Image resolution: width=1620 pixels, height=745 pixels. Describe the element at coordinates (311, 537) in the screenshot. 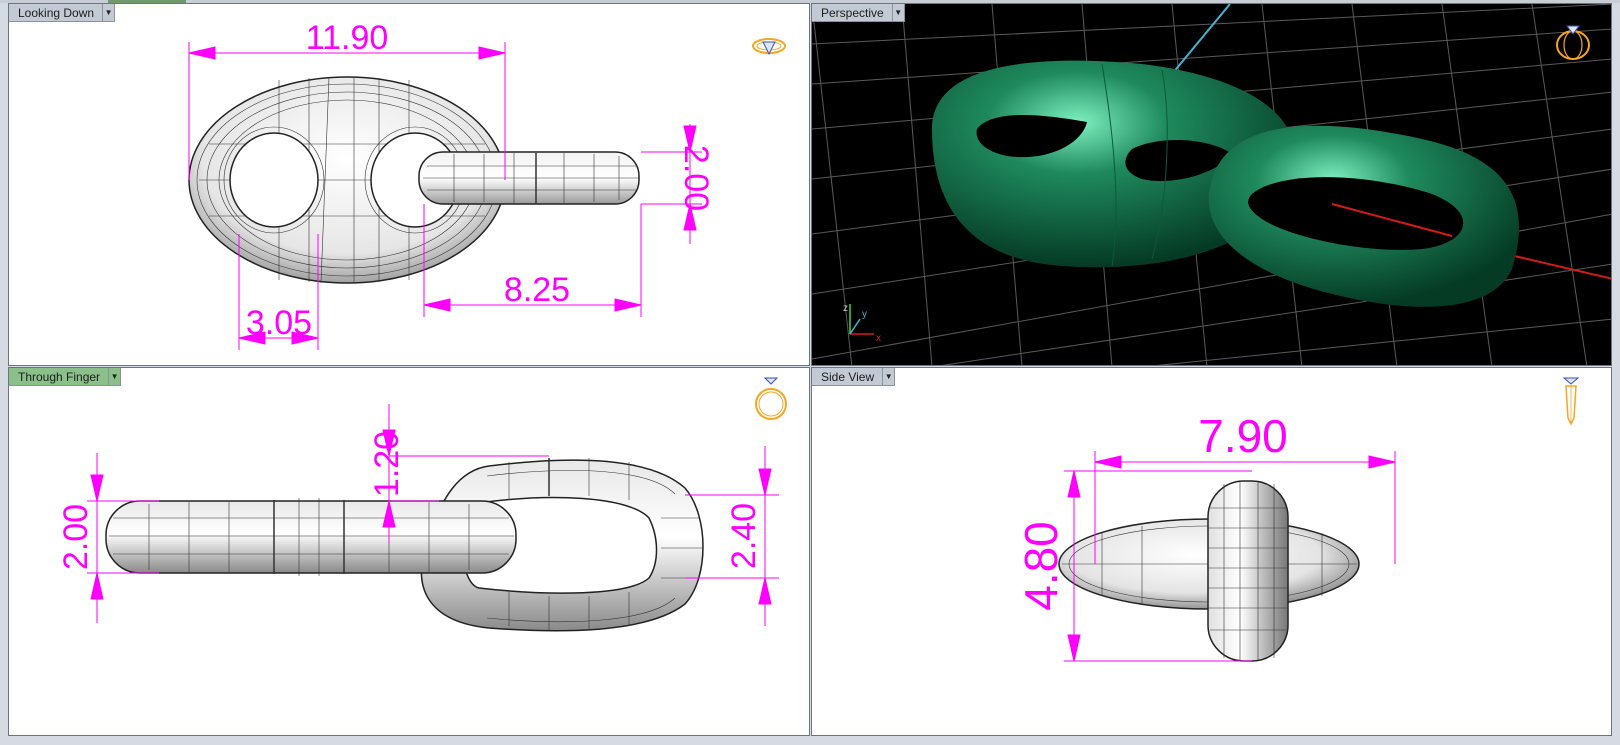

I see `mariner-link-front` at that location.